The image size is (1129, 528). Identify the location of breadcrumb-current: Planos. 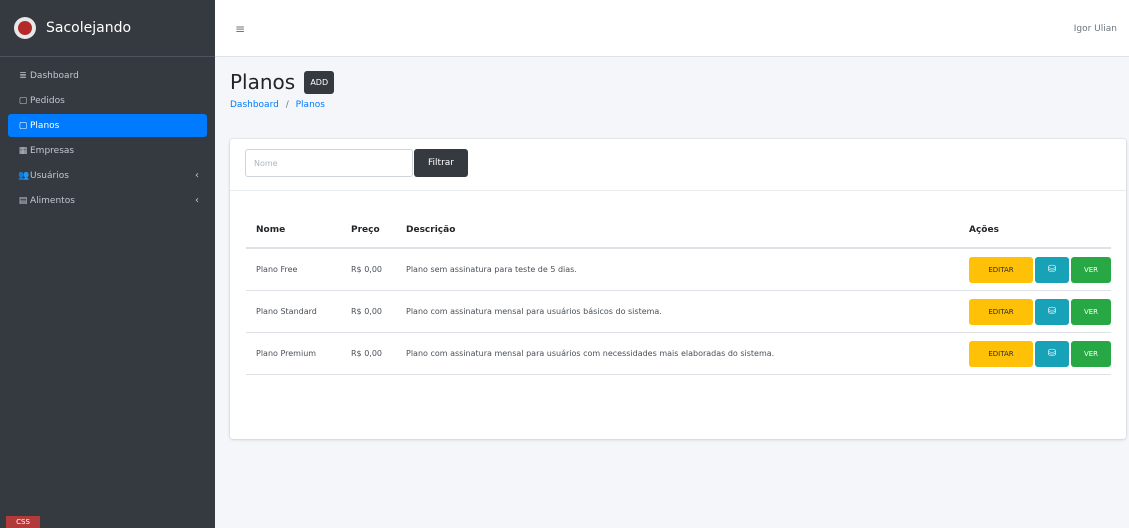
(310, 105).